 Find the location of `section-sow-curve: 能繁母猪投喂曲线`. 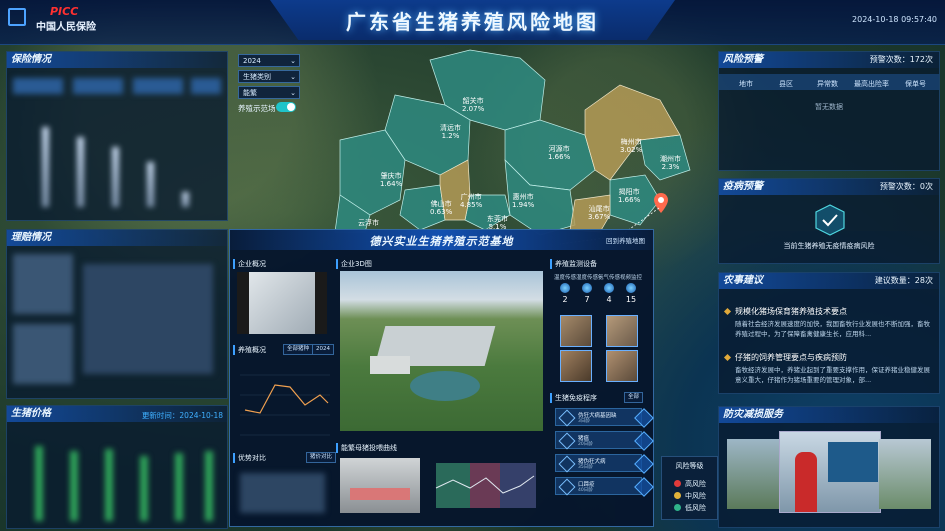

section-sow-curve: 能繁母猪投喂曲线 is located at coordinates (366, 448).